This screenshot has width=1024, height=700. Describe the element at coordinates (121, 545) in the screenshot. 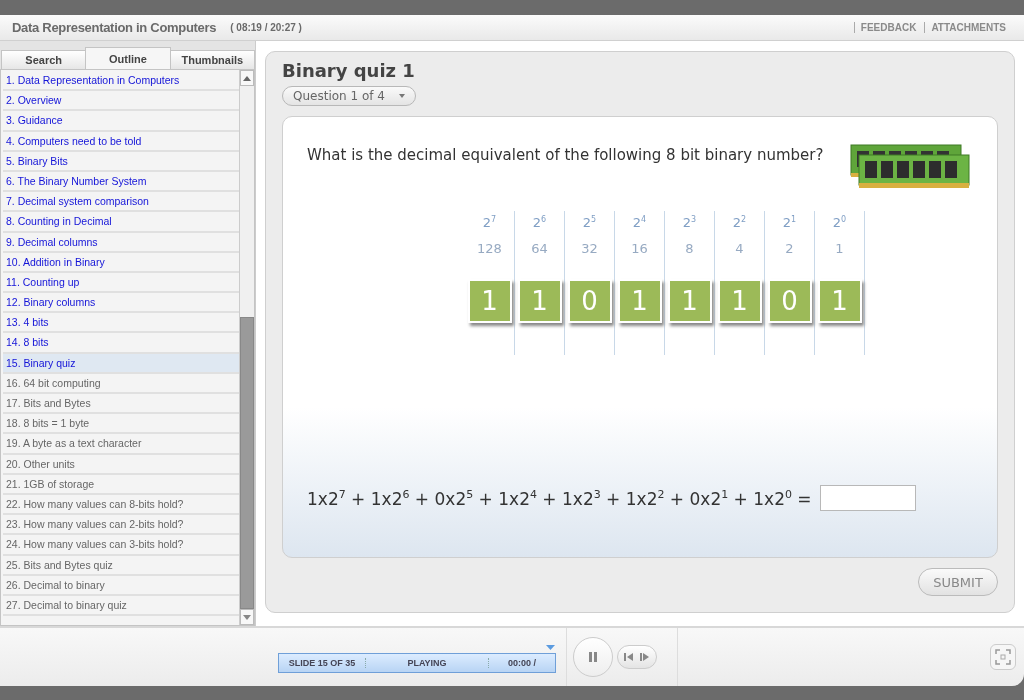

I see `outline-item: 24. How many values can 3-bits hold?` at that location.